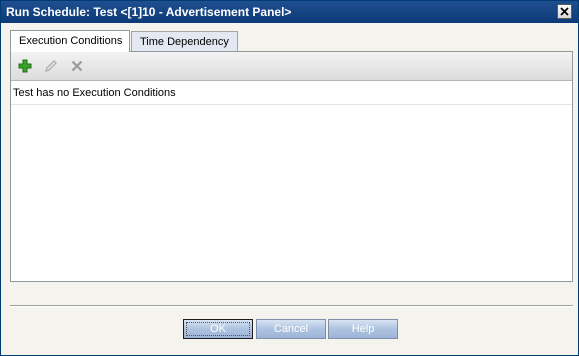 This screenshot has width=579, height=356. I want to click on edit-condition-button, so click(51, 66).